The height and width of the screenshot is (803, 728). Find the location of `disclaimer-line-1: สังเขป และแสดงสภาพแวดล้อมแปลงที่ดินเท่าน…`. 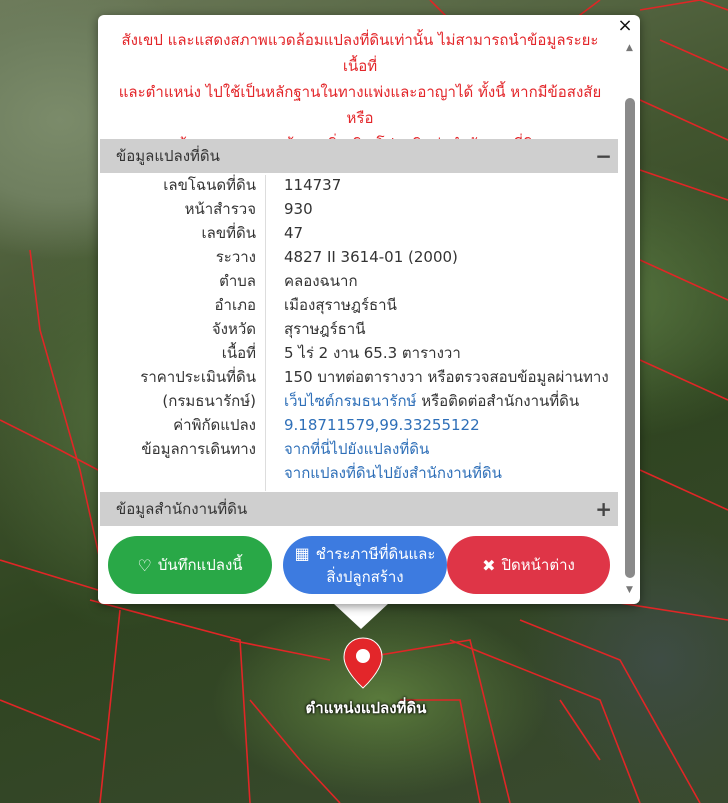

disclaimer-line-1: สังเขป และแสดงสภาพแวดล้อมแปลงที่ดินเท่าน… is located at coordinates (360, 53).